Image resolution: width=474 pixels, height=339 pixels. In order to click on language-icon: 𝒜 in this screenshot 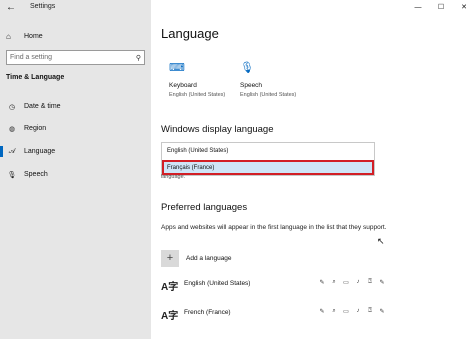, I will do `click(12, 151)`.